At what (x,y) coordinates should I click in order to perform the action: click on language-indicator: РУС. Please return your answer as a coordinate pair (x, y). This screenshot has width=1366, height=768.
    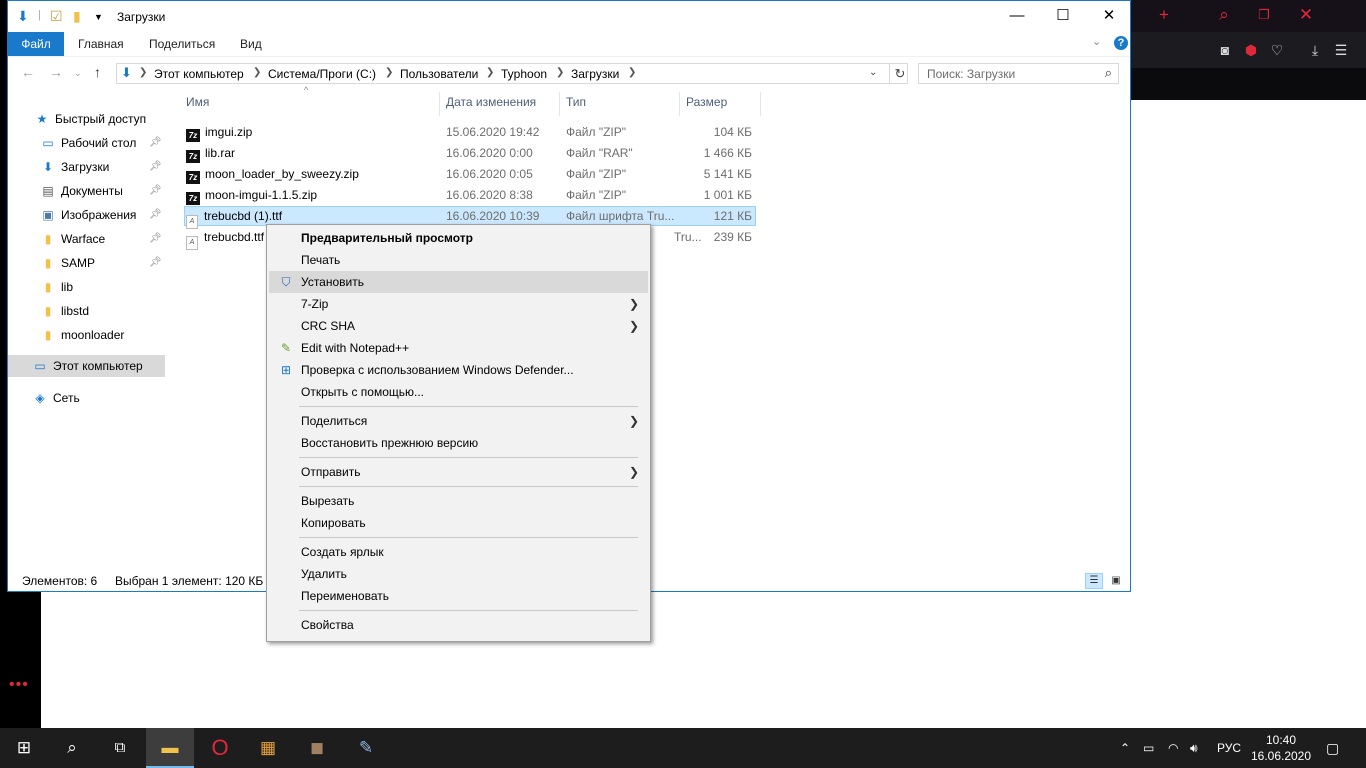
    Looking at the image, I should click on (1229, 748).